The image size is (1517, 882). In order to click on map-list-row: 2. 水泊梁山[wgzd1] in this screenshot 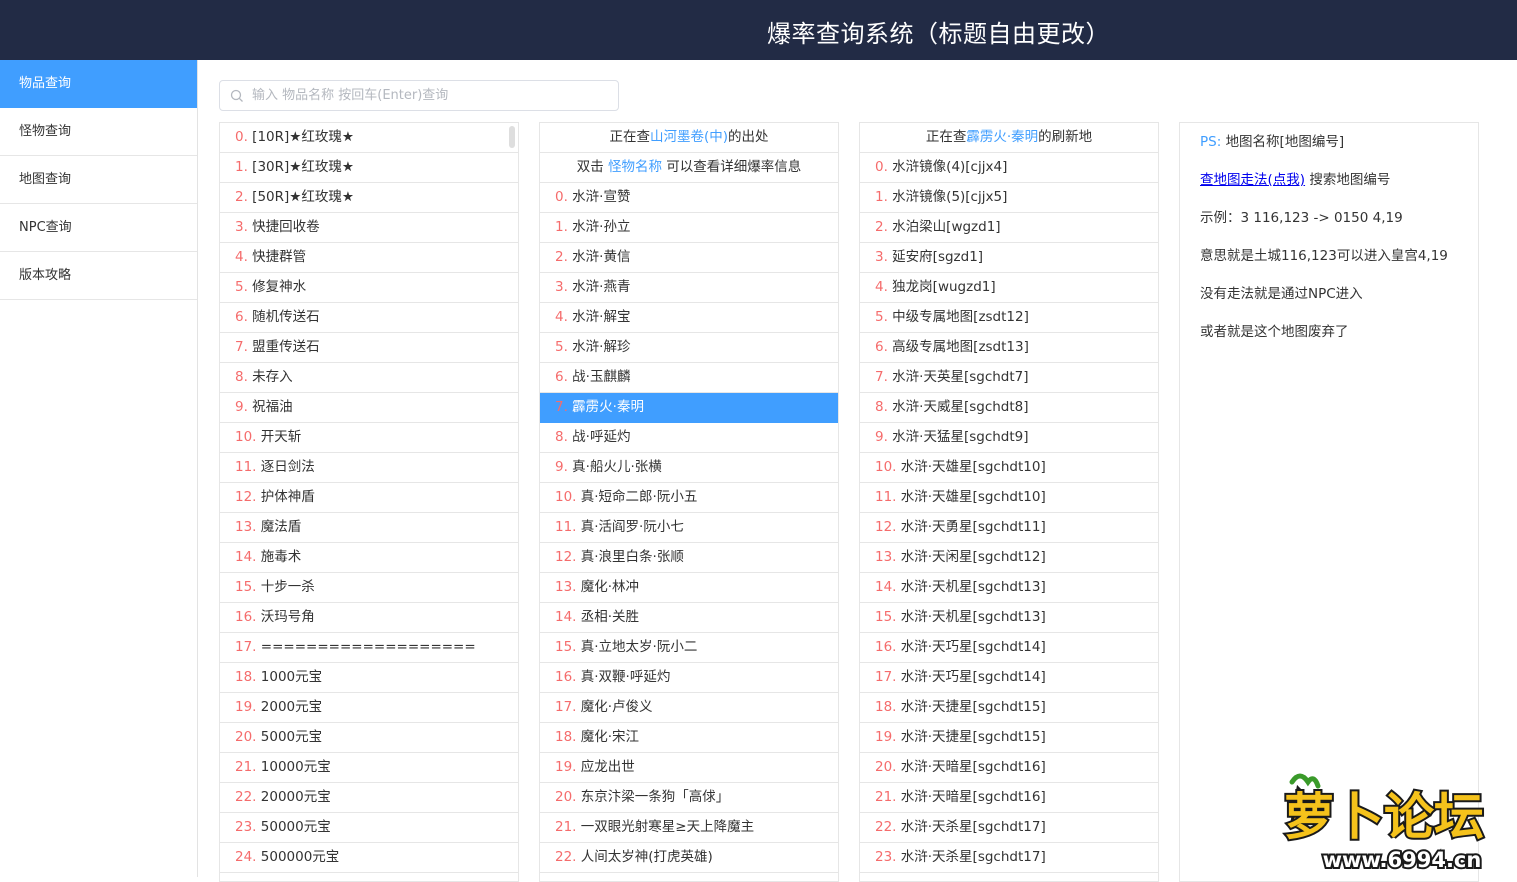, I will do `click(1009, 228)`.